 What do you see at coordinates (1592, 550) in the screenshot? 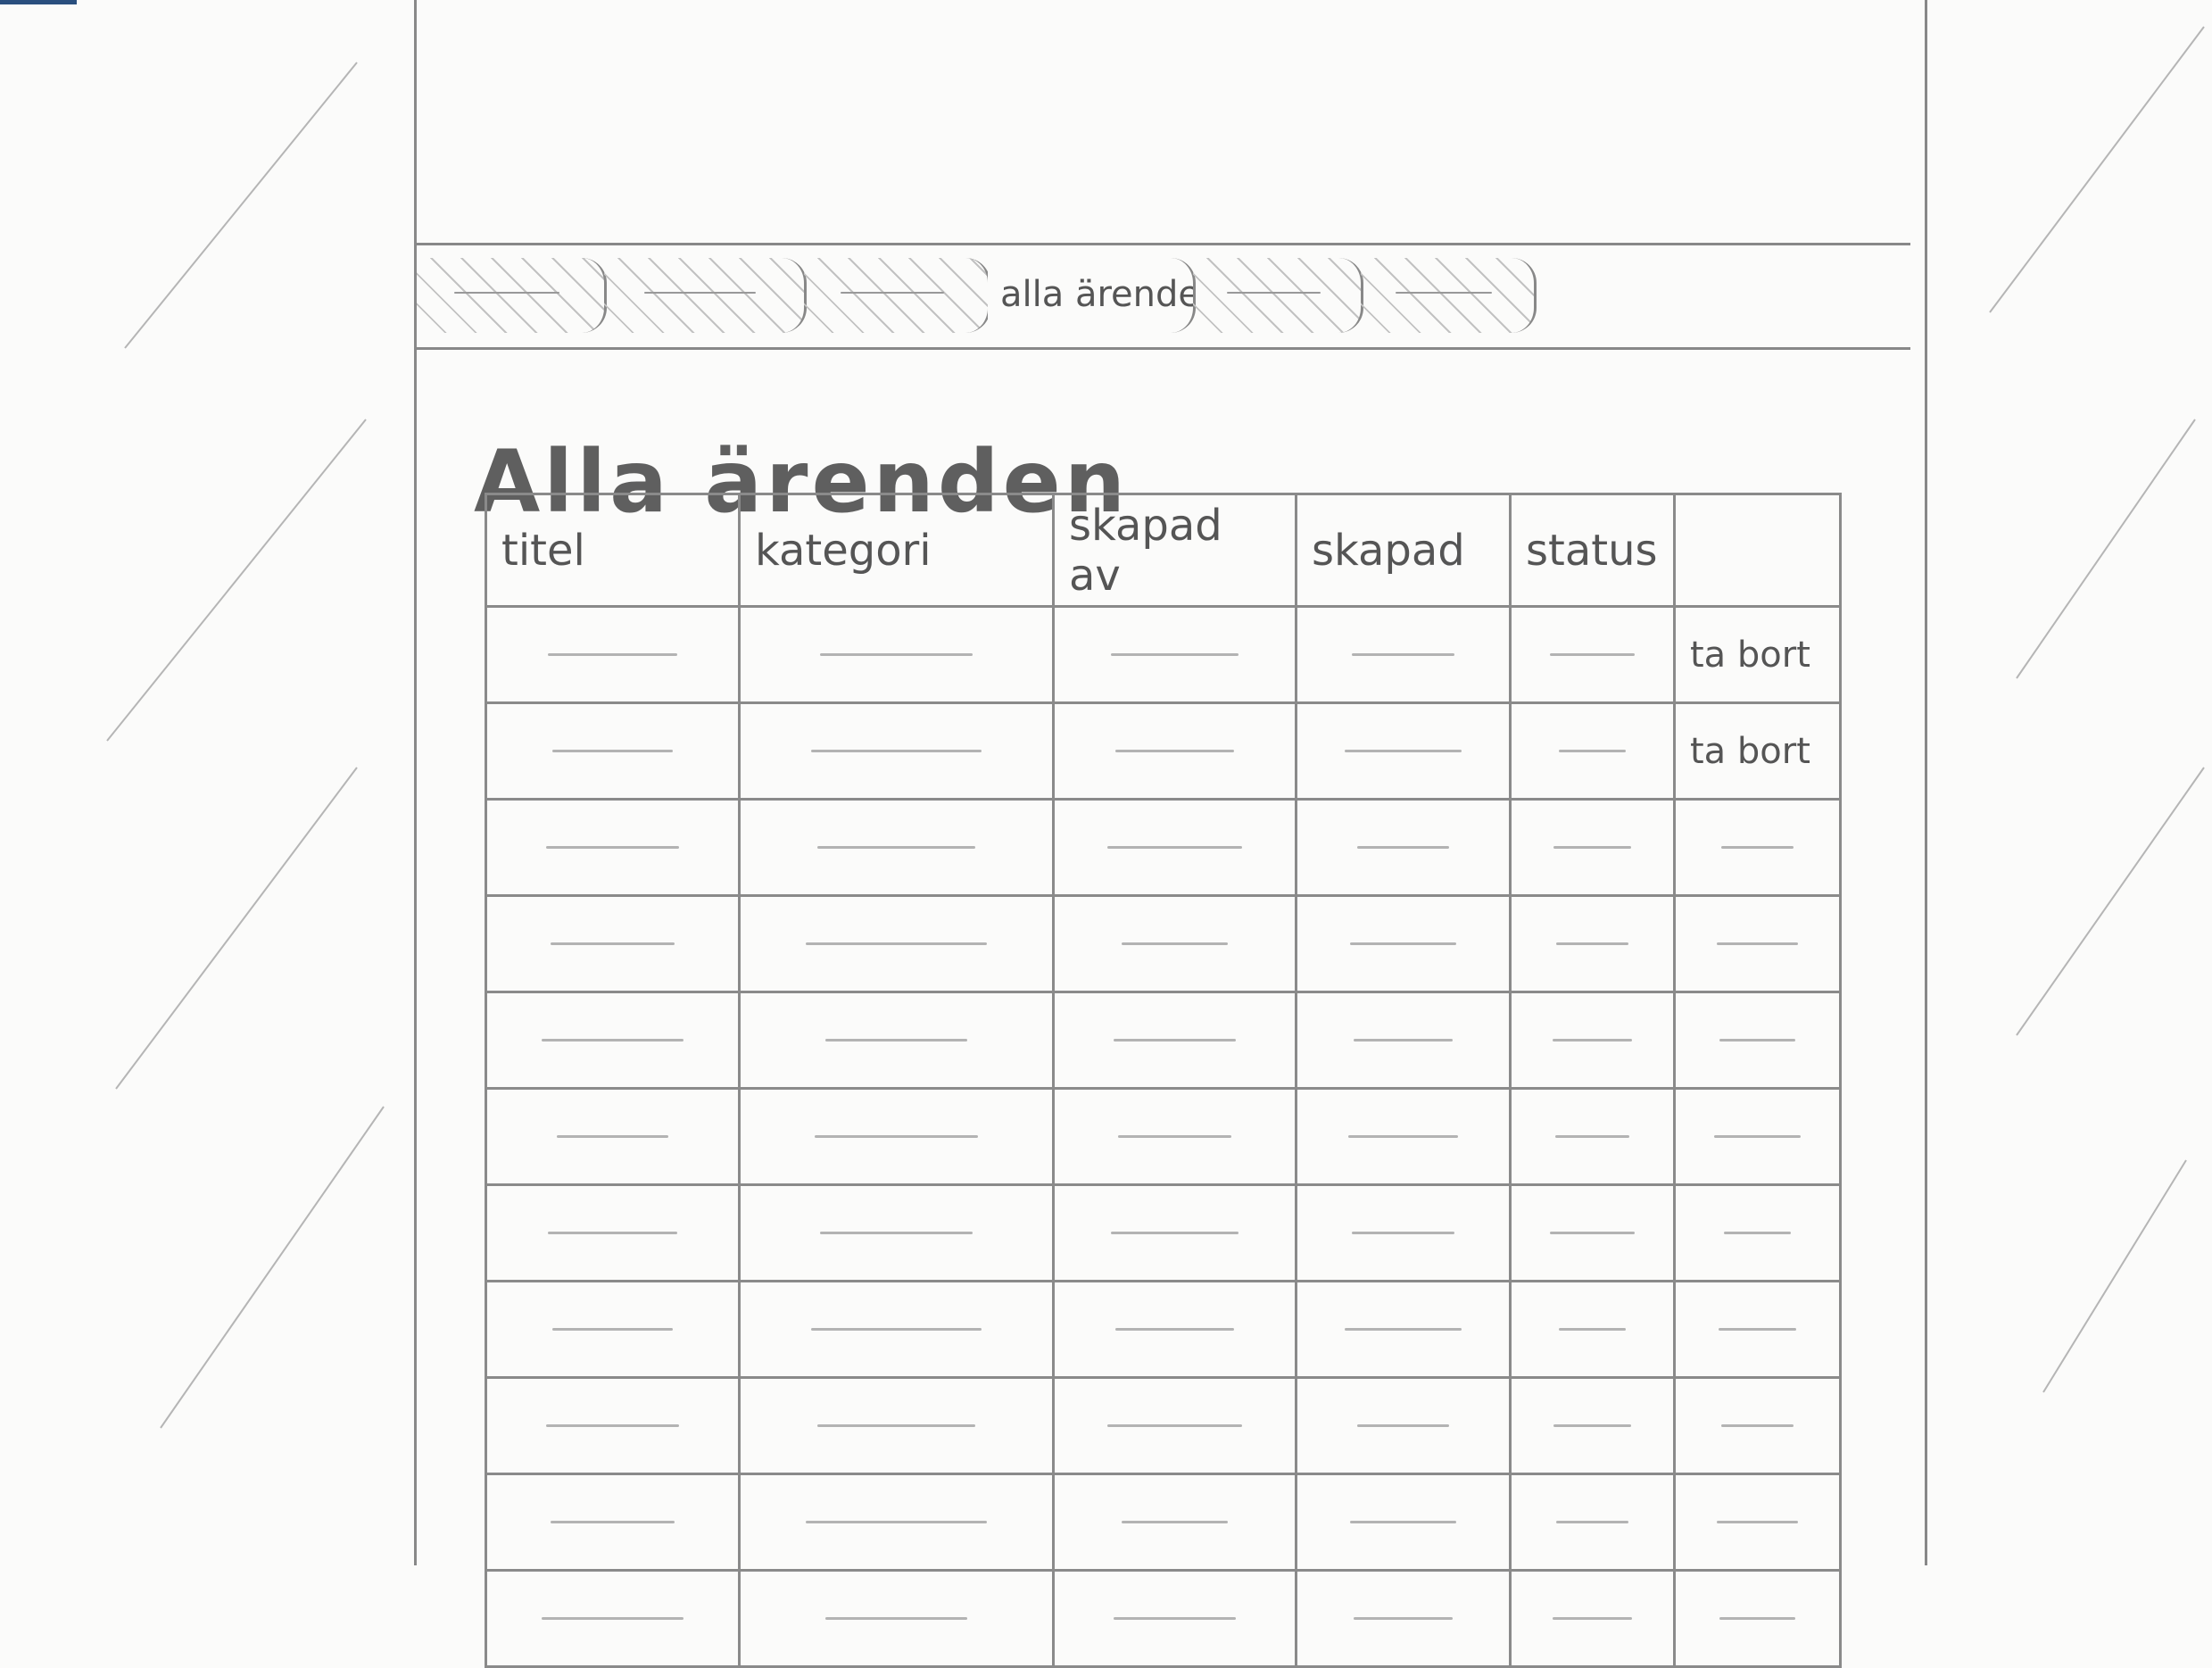
I see `column-header-status: status` at bounding box center [1592, 550].